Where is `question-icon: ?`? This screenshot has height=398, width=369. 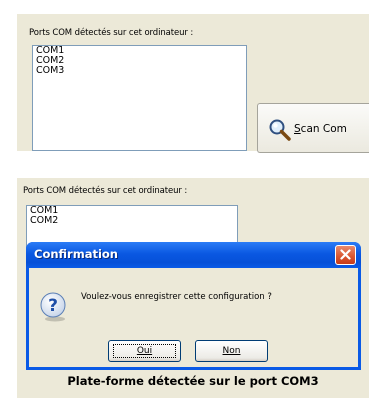
question-icon: ? is located at coordinates (53, 307).